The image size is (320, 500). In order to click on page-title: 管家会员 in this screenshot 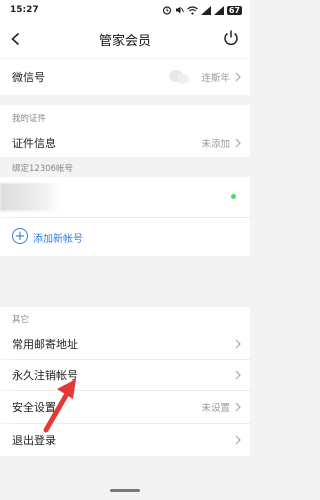, I will do `click(124, 41)`.